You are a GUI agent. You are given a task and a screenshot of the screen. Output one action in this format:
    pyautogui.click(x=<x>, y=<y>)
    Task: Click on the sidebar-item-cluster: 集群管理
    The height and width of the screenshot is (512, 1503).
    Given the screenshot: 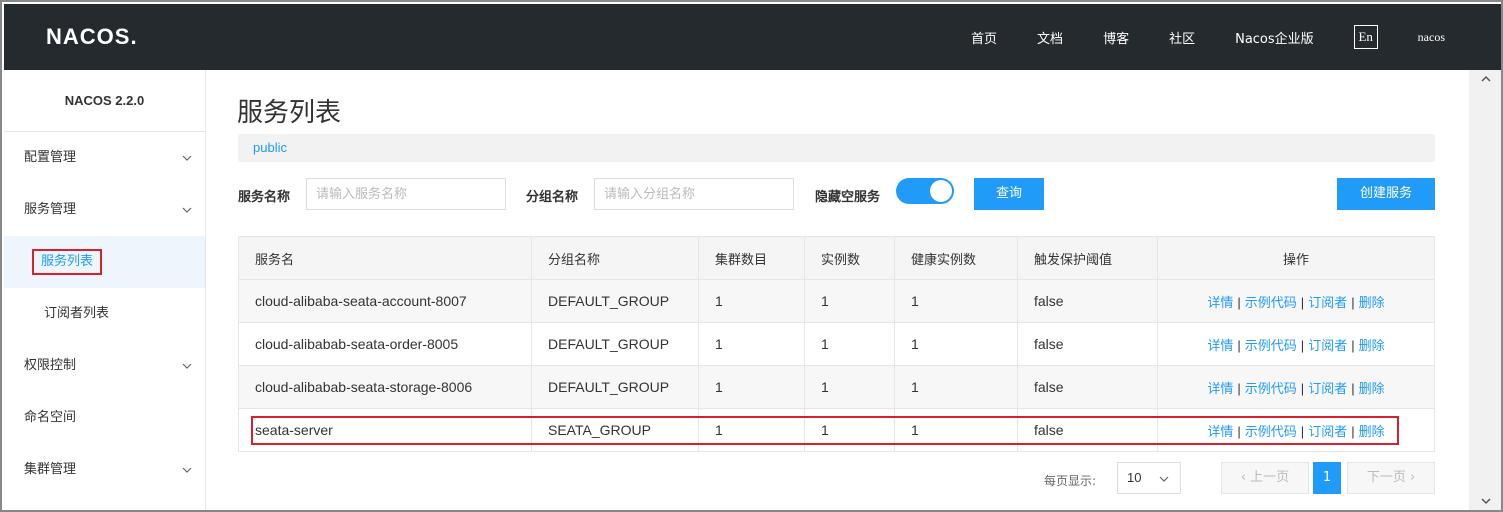 What is the action you would take?
    pyautogui.click(x=104, y=470)
    